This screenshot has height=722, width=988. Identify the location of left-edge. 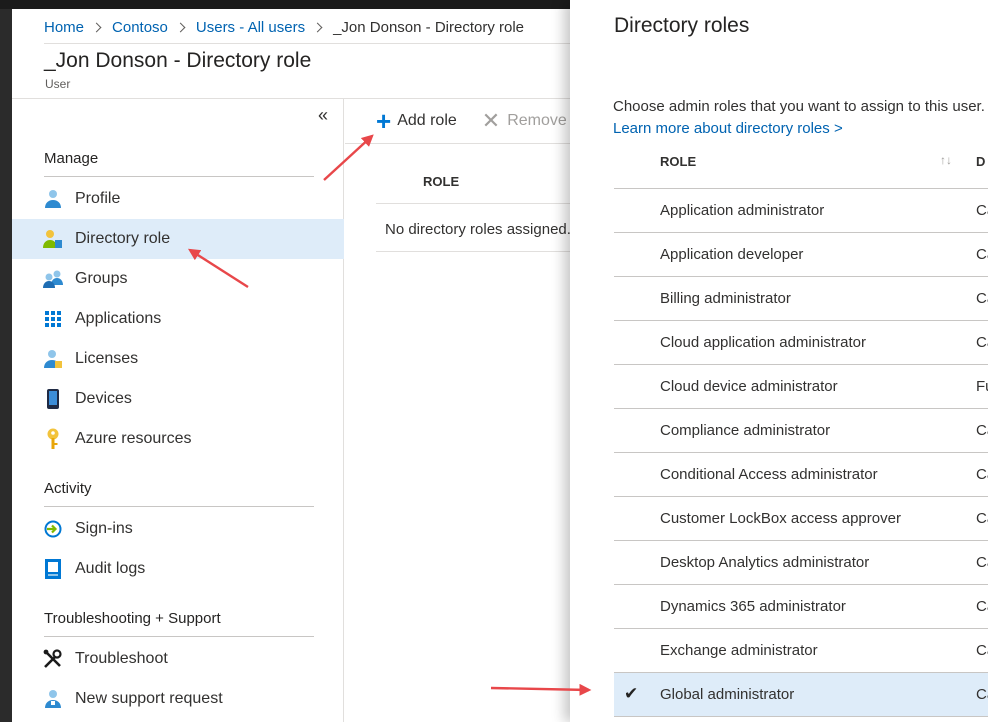
(6, 365).